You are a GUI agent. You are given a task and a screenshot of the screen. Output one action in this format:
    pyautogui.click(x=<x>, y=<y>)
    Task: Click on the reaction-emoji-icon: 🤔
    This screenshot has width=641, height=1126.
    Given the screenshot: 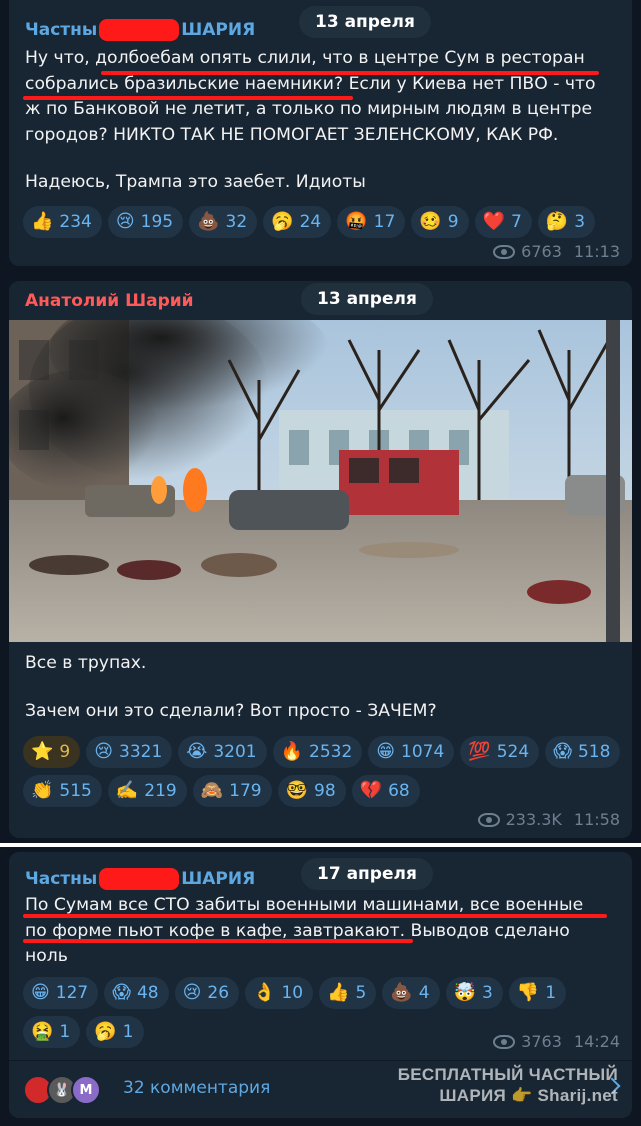 What is the action you would take?
    pyautogui.click(x=557, y=221)
    